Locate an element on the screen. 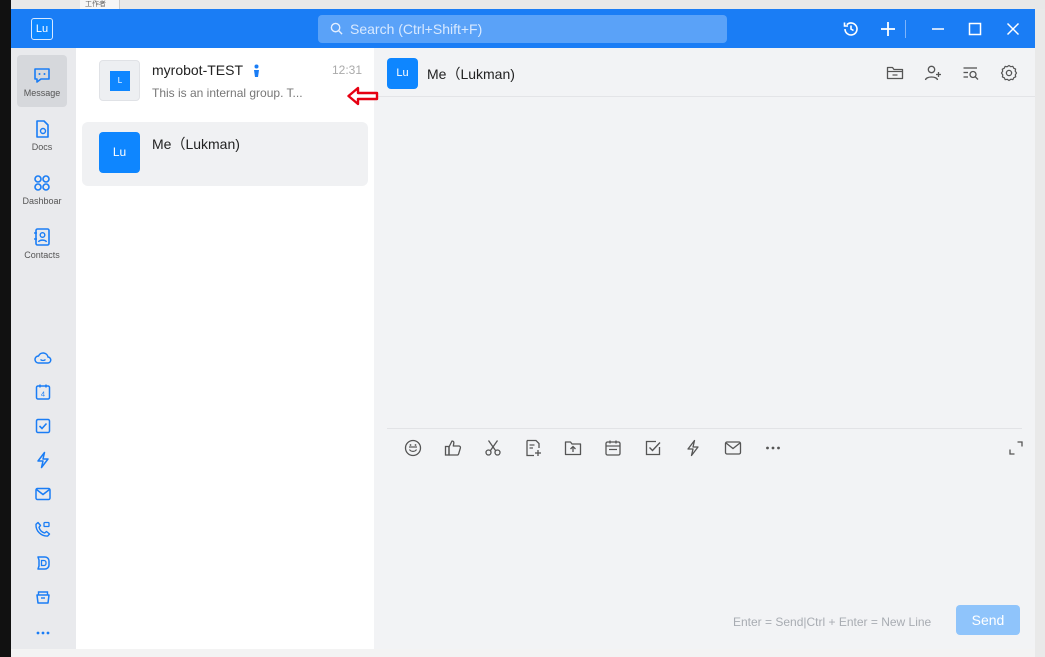 The width and height of the screenshot is (1045, 657). titlebar-divider is located at coordinates (905, 29).